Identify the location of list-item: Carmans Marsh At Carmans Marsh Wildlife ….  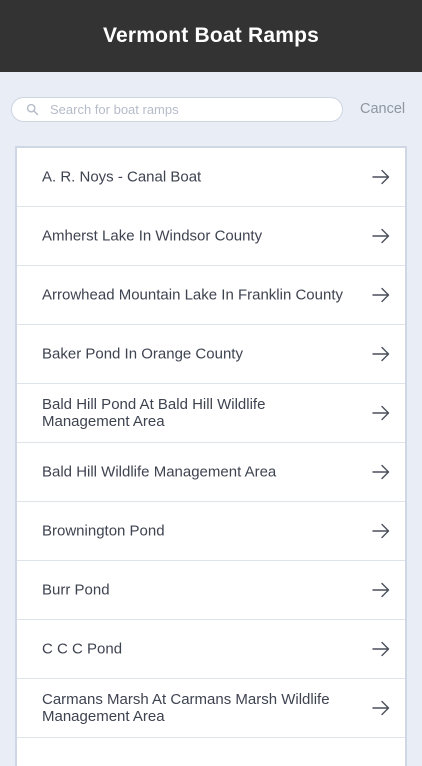
(211, 708).